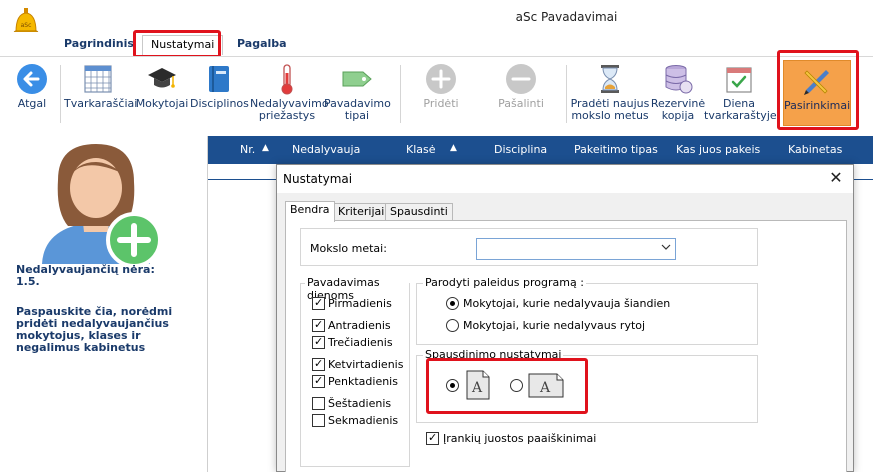  I want to click on radio-tomorrow, so click(452, 325).